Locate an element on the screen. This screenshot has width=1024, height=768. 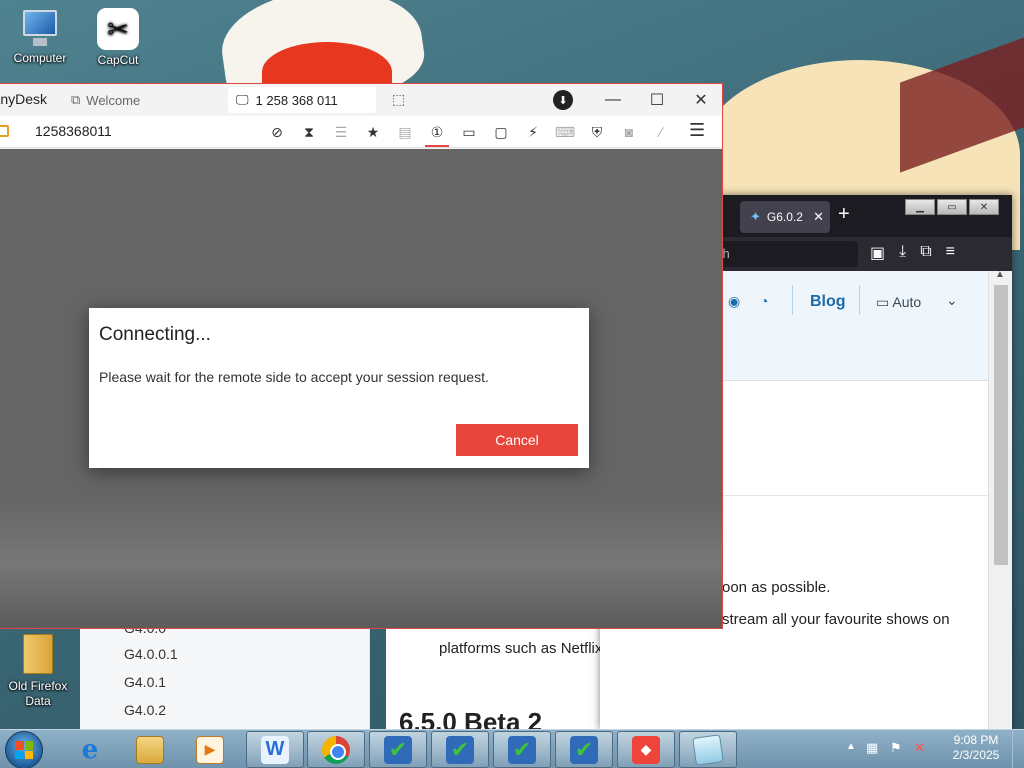
tab-session: 🖵 1 258 368 011 is located at coordinates (302, 100).